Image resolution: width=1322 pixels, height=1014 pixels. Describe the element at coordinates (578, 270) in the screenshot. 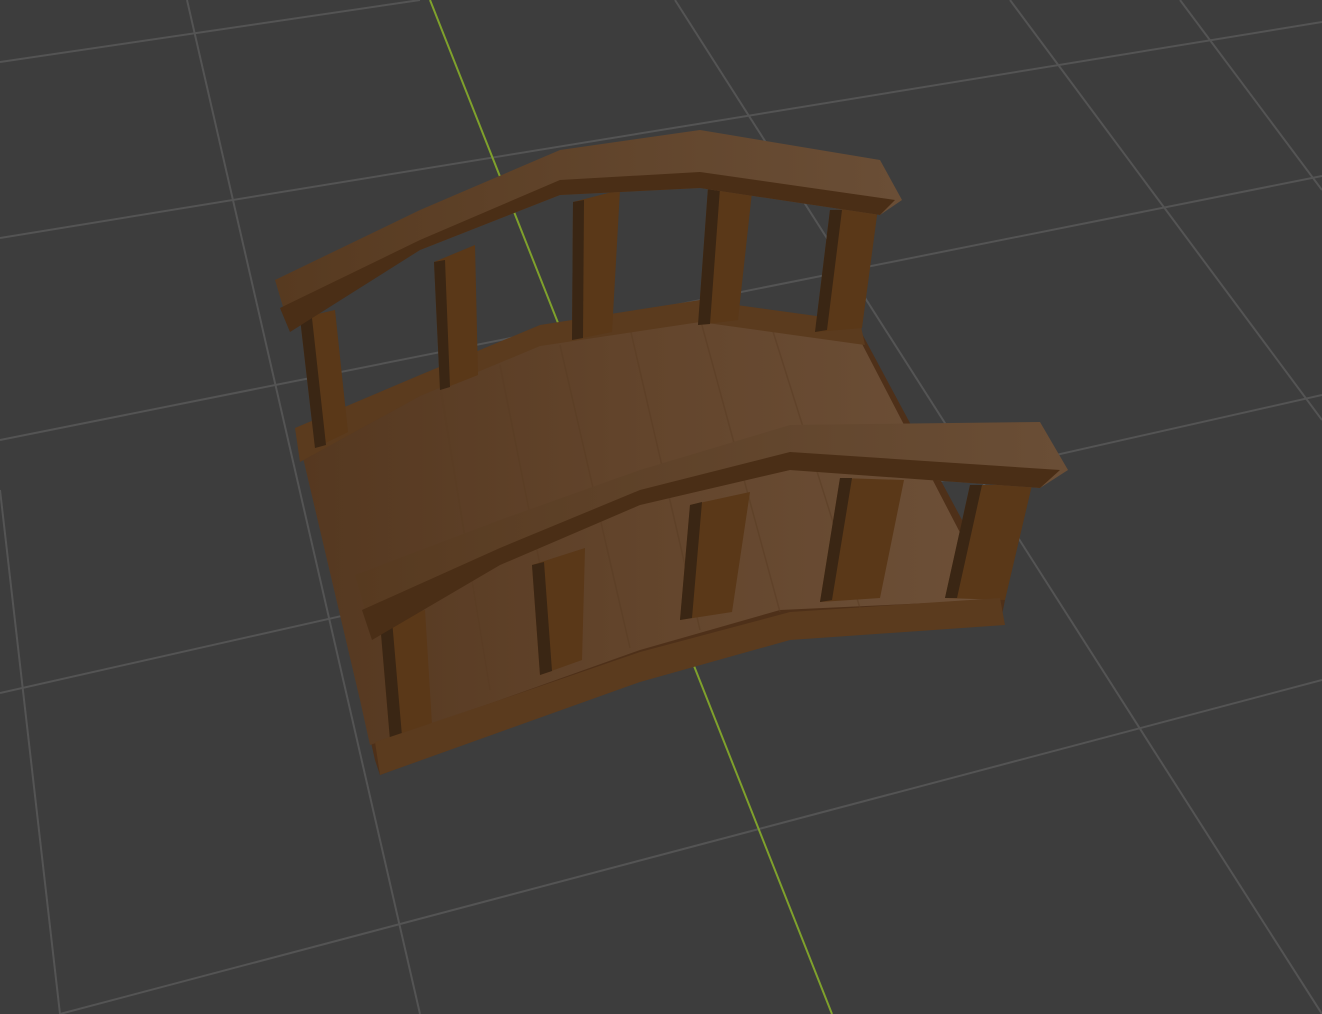

I see `post` at that location.